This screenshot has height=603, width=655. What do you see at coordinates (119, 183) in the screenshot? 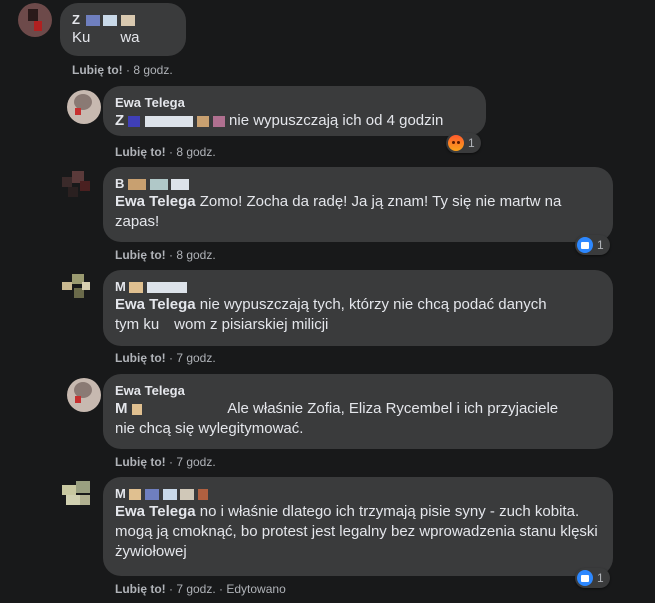
I see `author-name: B` at bounding box center [119, 183].